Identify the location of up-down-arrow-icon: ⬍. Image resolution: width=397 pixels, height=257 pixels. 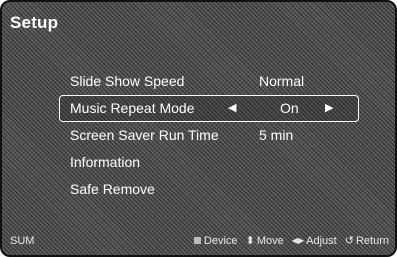
(250, 241).